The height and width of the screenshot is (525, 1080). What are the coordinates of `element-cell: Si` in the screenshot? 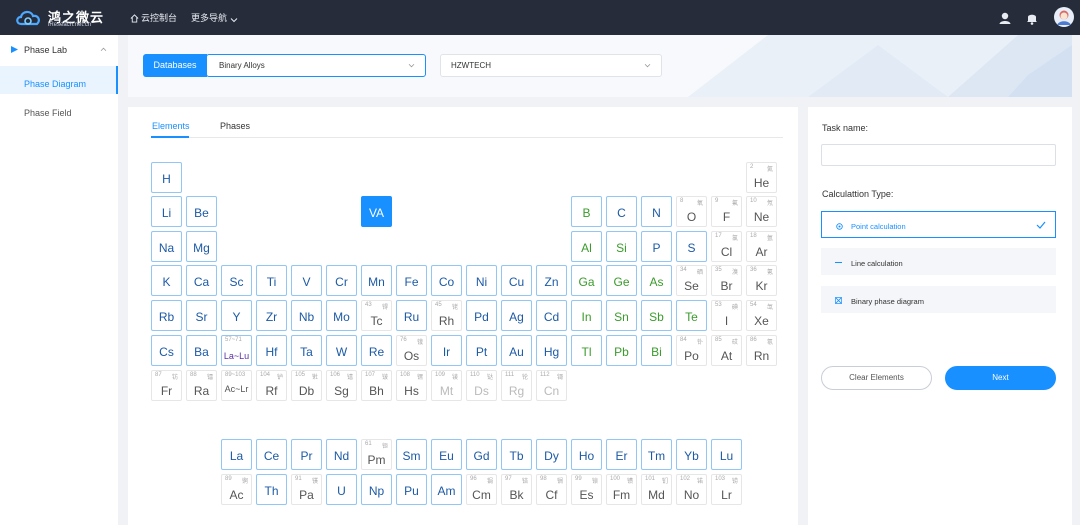 It's located at (621, 246).